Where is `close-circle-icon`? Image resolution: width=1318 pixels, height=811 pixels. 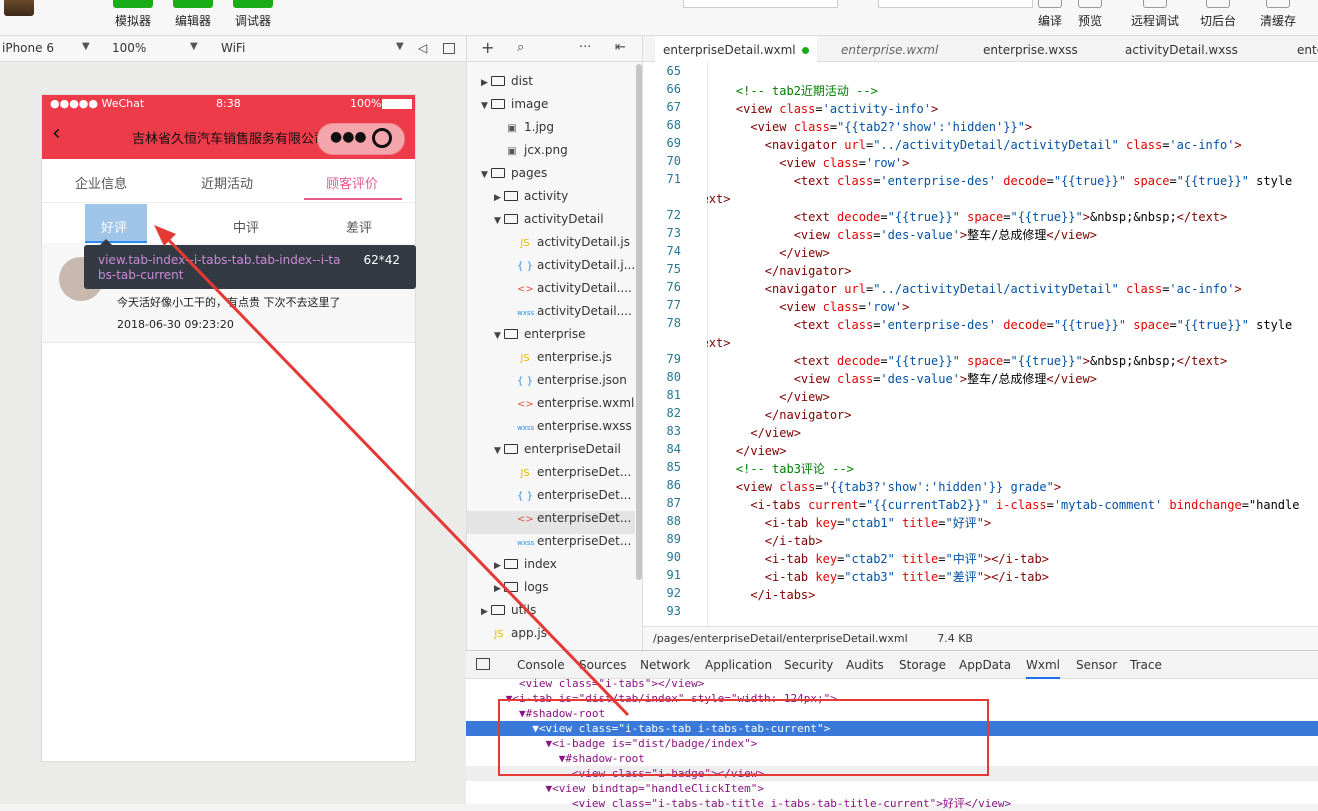 close-circle-icon is located at coordinates (382, 138).